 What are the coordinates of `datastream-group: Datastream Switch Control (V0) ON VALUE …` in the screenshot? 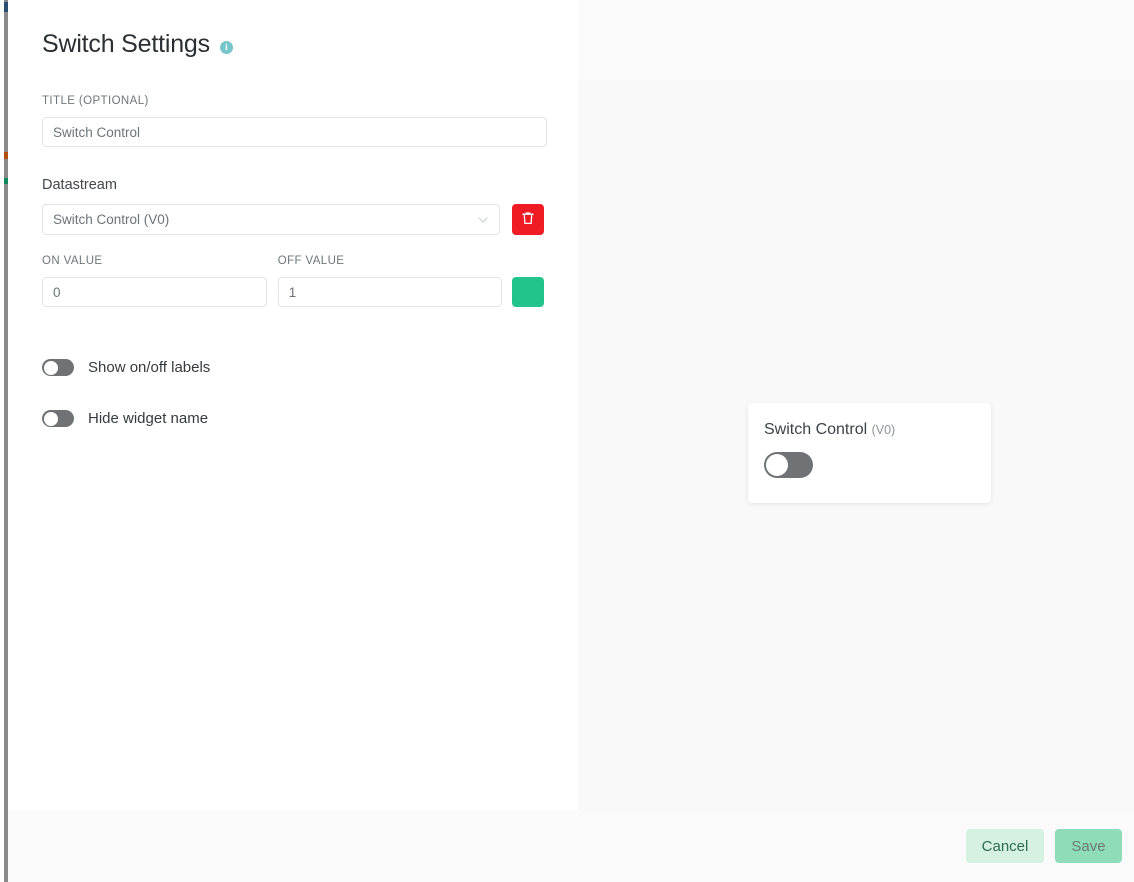 It's located at (293, 242).